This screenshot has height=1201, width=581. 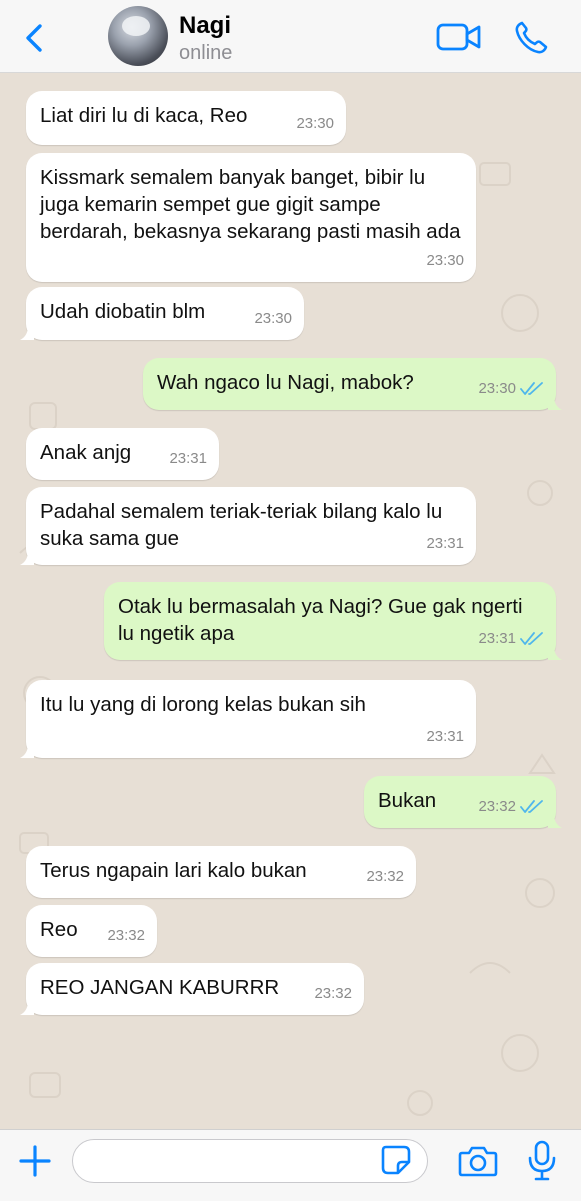 I want to click on message-text: Wah ngaco lu Nagi, mabok?, so click(x=285, y=382).